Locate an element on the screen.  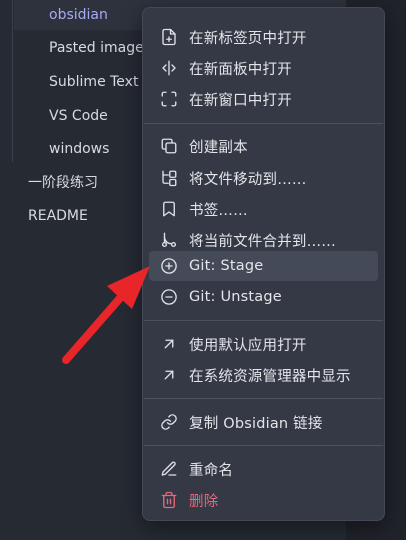
minus-circle-icon is located at coordinates (169, 297).